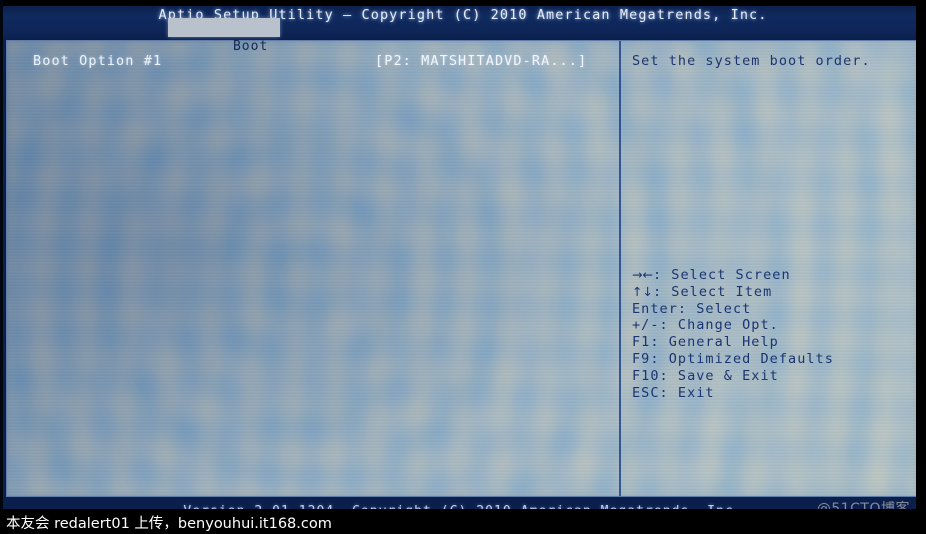 The width and height of the screenshot is (926, 534). What do you see at coordinates (673, 392) in the screenshot?
I see `key-legend-item: ESC: Exit` at bounding box center [673, 392].